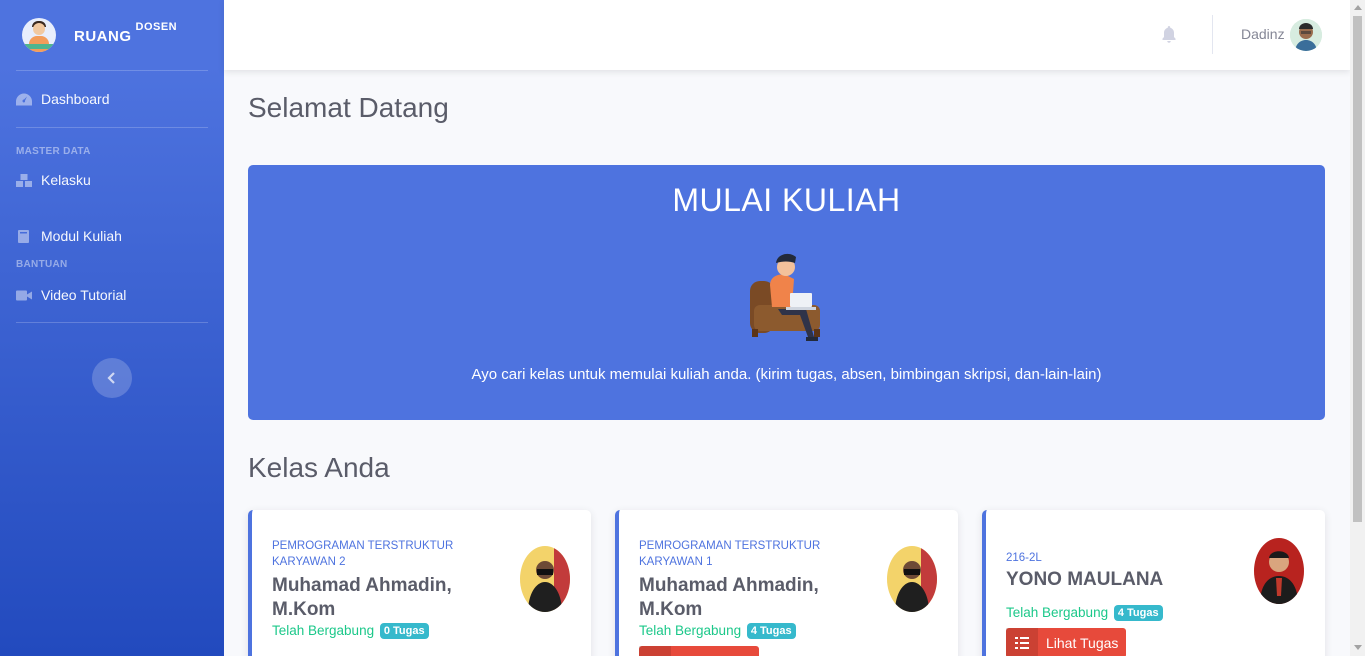 Image resolution: width=1365 pixels, height=656 pixels. Describe the element at coordinates (786, 200) in the screenshot. I see `banner-title: MULAI KULIAH` at that location.